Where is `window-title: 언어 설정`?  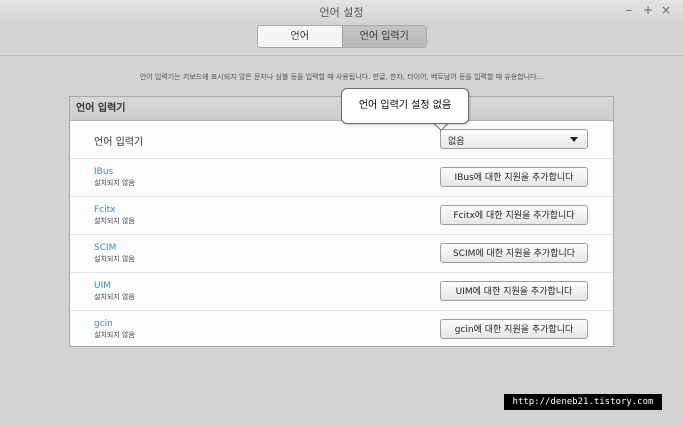
window-title: 언어 설정 is located at coordinates (341, 12).